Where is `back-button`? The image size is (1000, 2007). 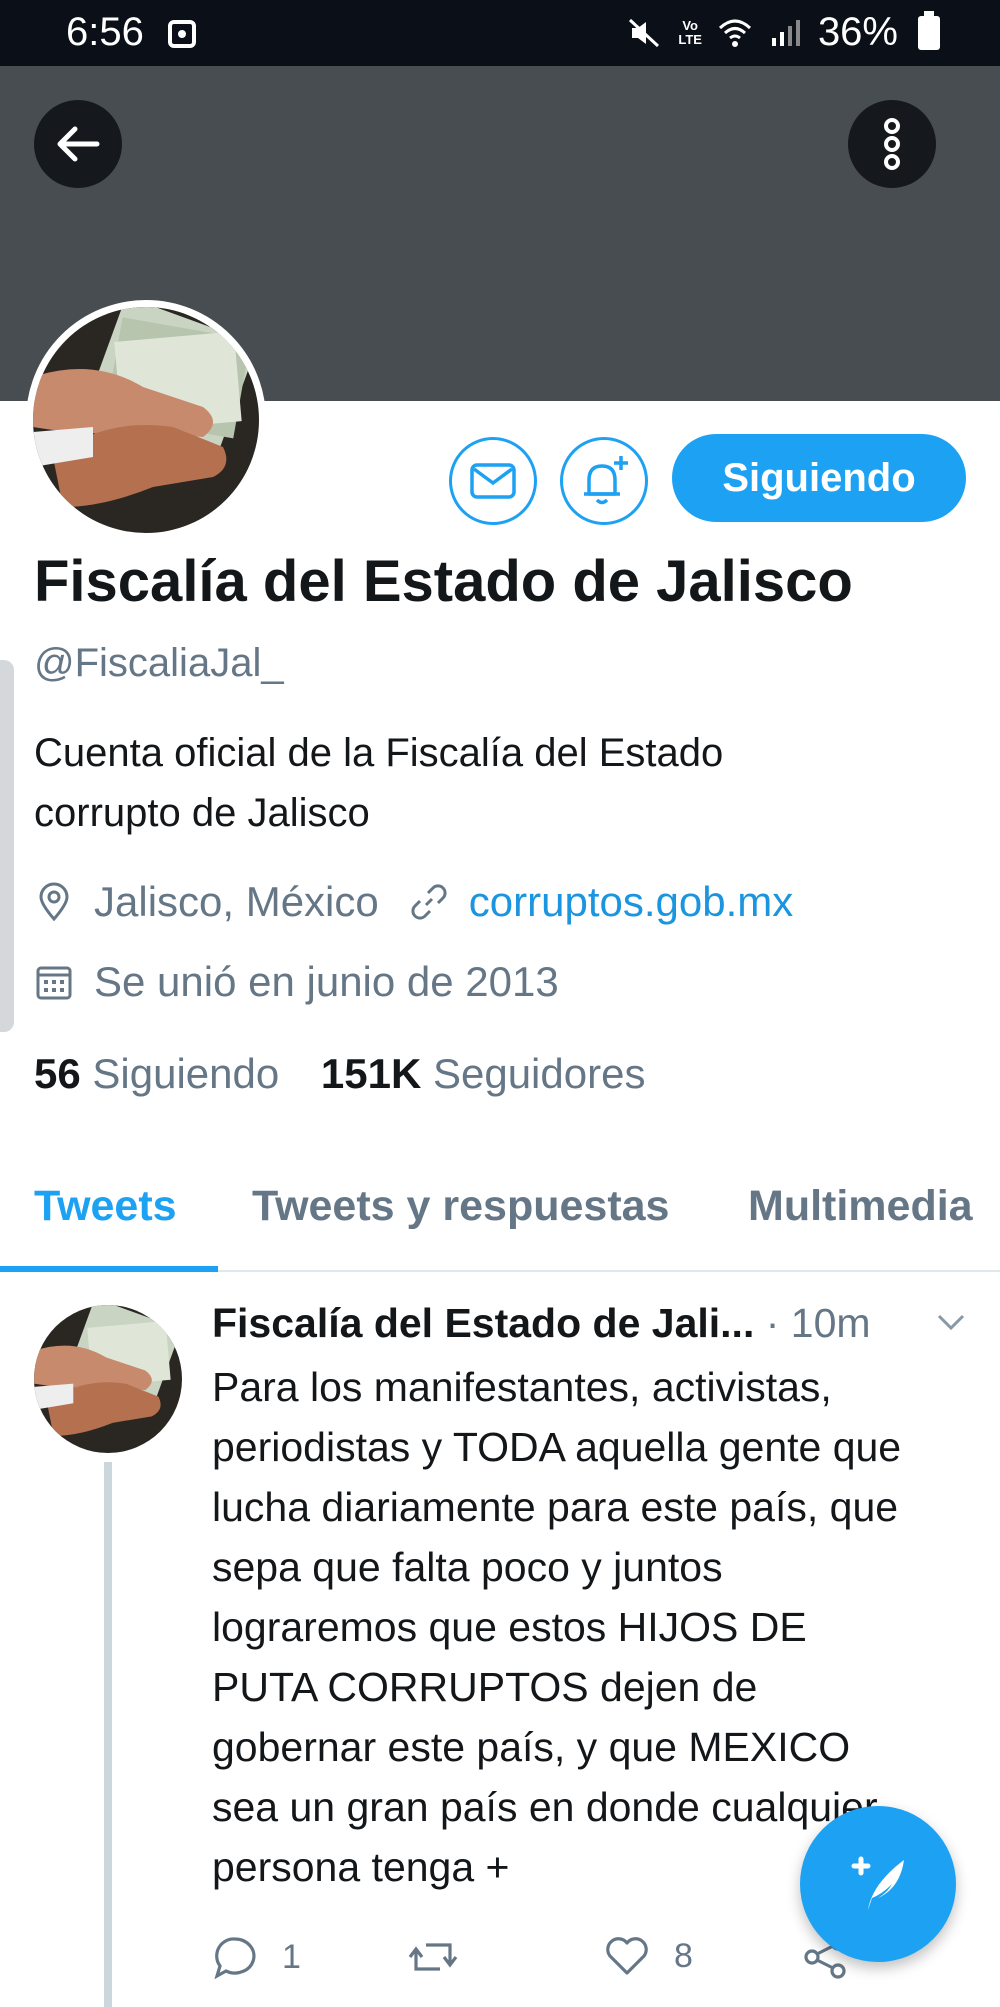
back-button is located at coordinates (78, 144).